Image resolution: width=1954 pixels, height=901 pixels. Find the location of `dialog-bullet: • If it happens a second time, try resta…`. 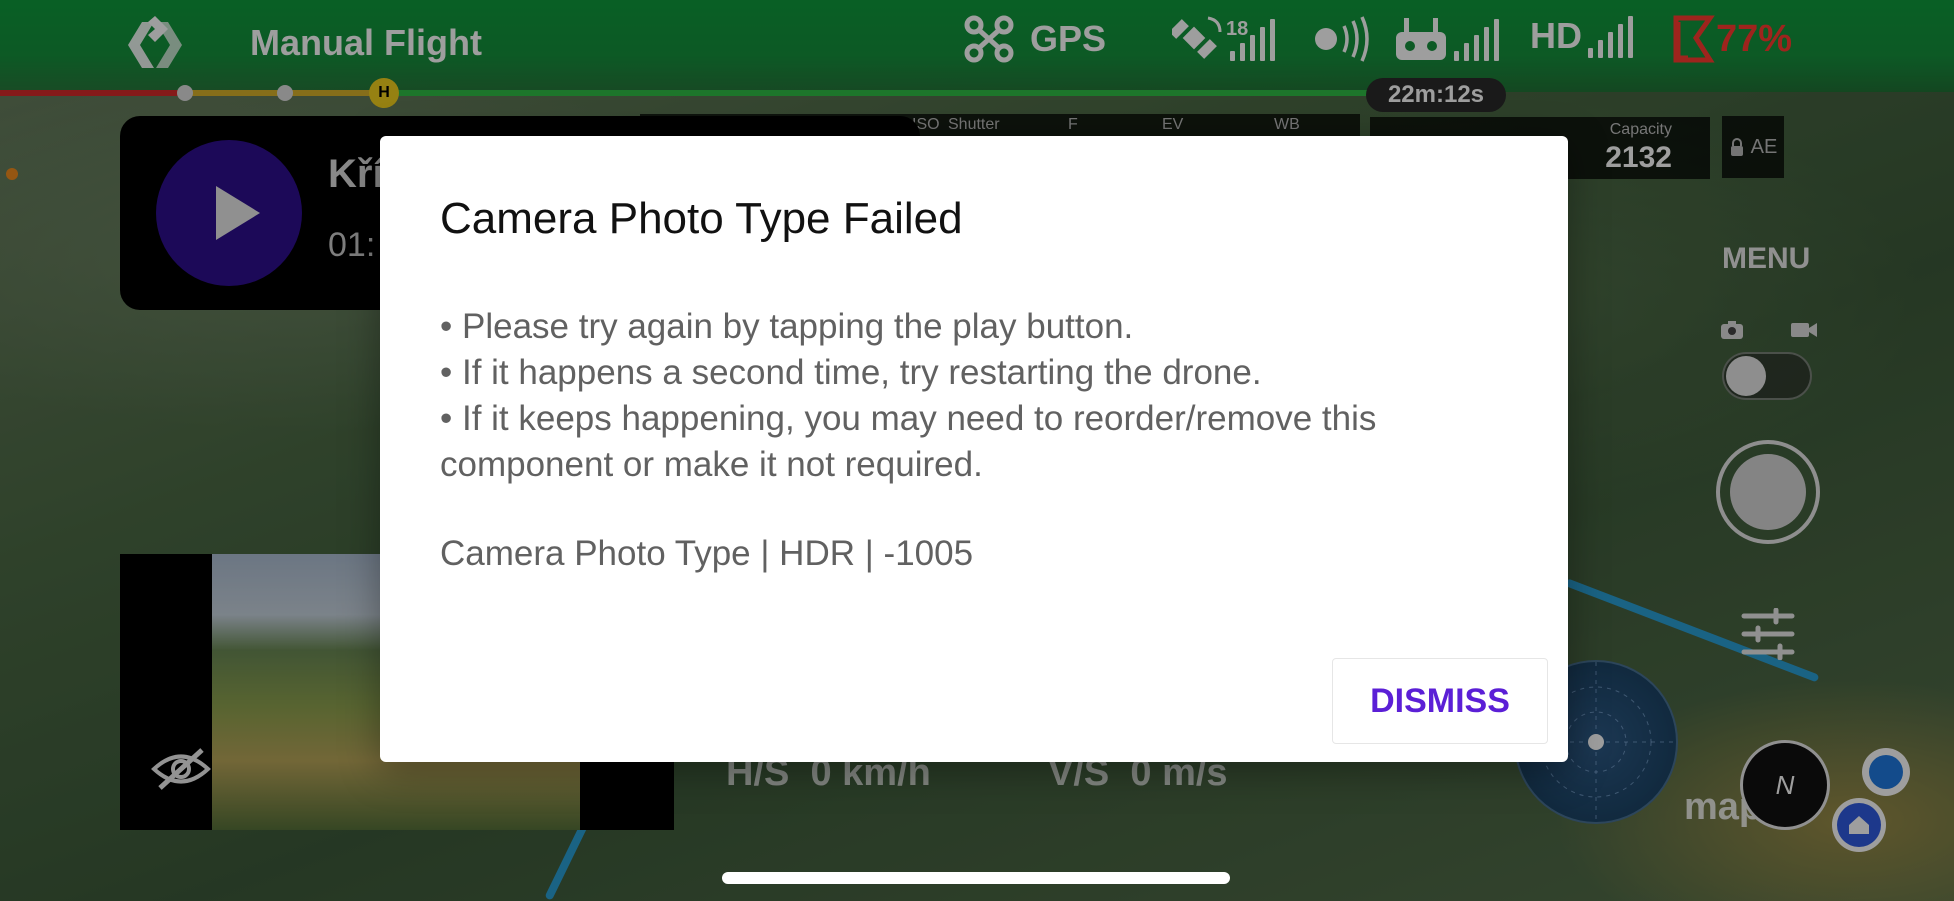

dialog-bullet: • If it happens a second time, try resta… is located at coordinates (851, 372).